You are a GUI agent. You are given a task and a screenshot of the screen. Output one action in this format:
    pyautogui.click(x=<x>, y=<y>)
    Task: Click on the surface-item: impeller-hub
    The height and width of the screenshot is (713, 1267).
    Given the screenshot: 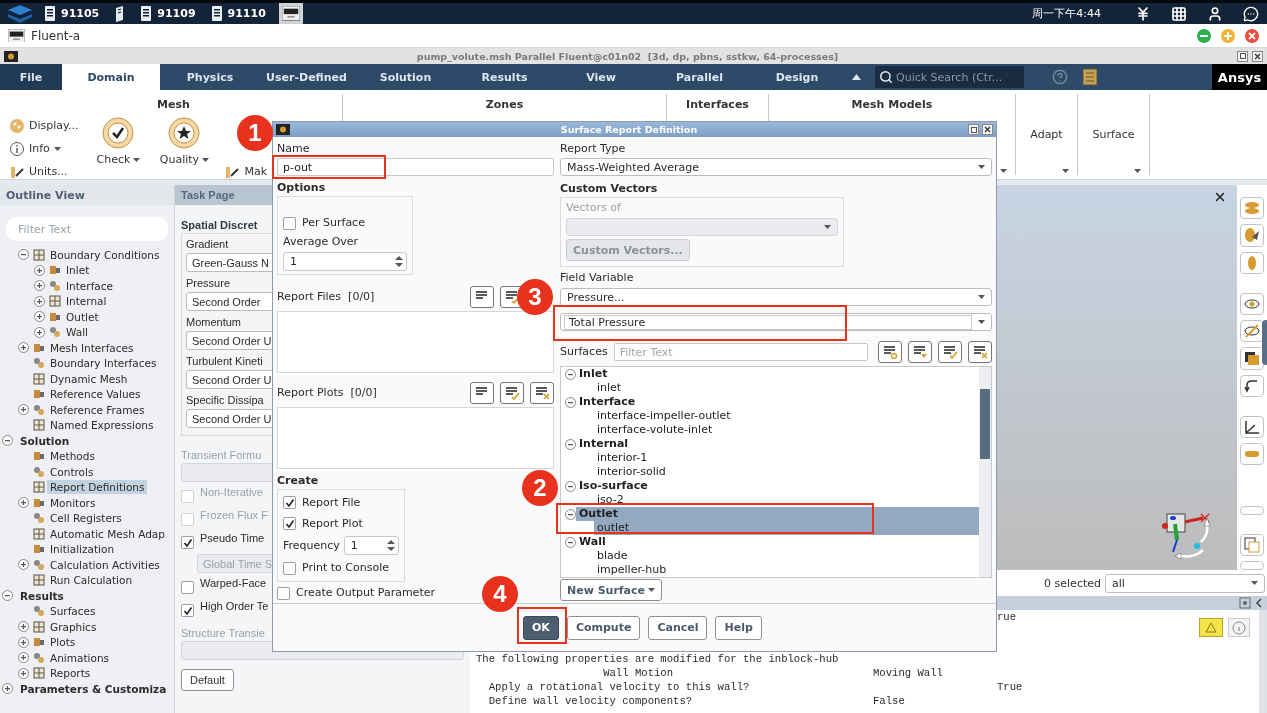 What is the action you would take?
    pyautogui.click(x=786, y=570)
    